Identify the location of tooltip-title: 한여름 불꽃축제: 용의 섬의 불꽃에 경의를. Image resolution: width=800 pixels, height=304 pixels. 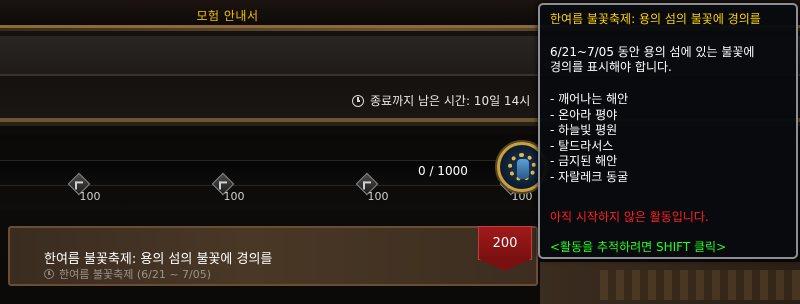
(655, 19).